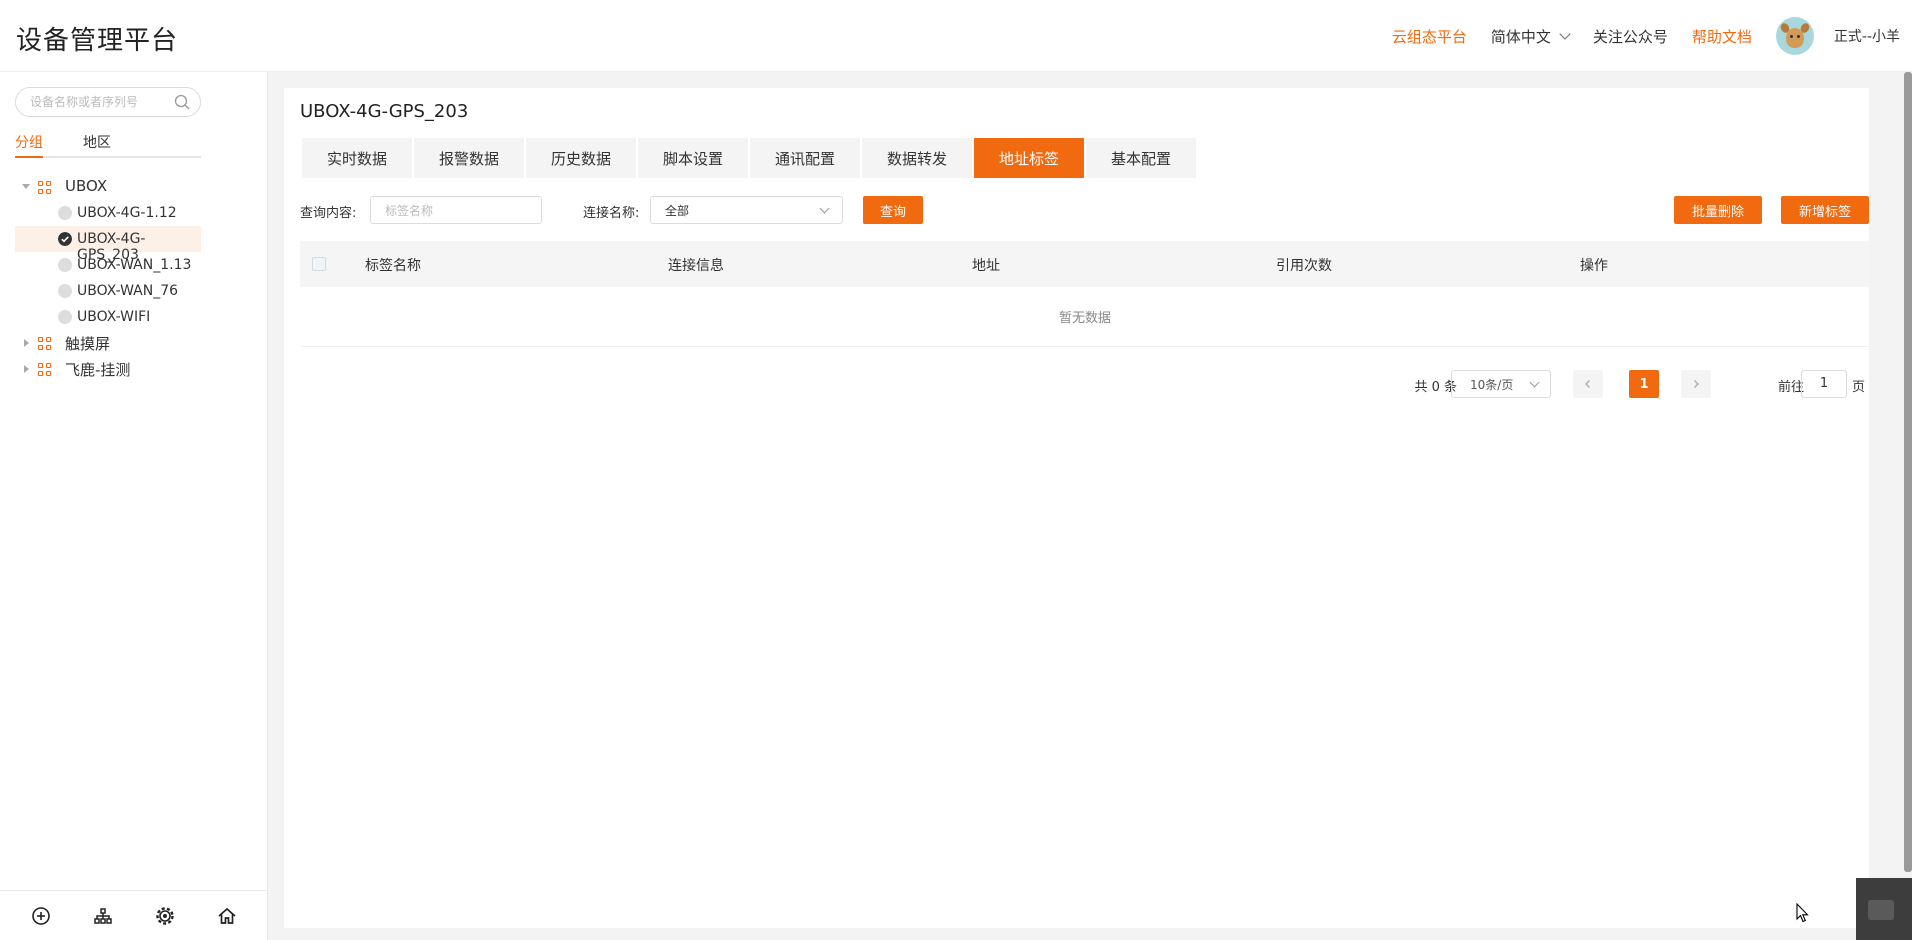  I want to click on batch-delete-button: 批量删除, so click(1718, 210).